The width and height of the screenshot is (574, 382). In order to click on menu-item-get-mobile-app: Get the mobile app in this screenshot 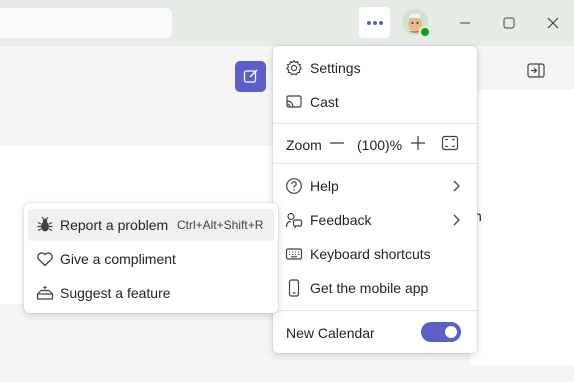, I will do `click(375, 288)`.